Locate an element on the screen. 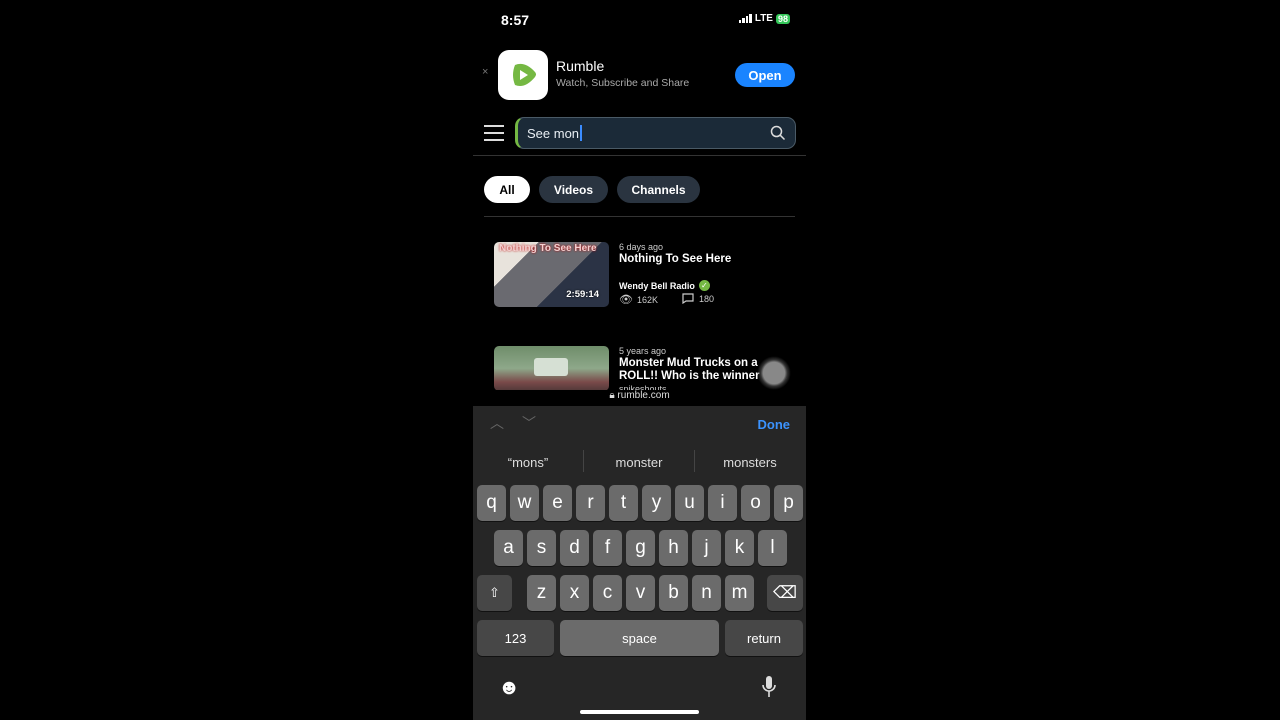  open-app-button: Open is located at coordinates (765, 75).